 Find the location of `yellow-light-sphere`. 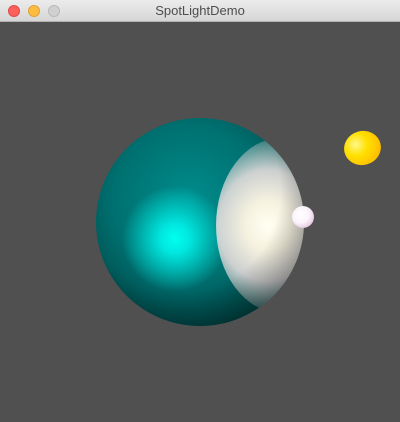

yellow-light-sphere is located at coordinates (362, 148).